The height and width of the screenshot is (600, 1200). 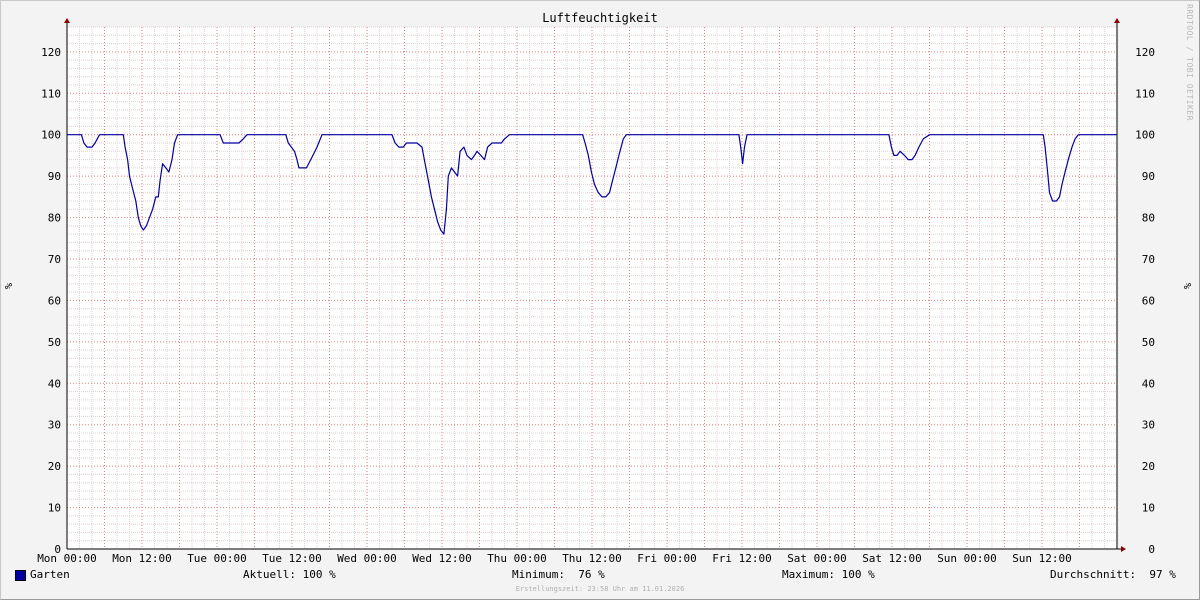 I want to click on y-axis-label-left: %, so click(x=9, y=286).